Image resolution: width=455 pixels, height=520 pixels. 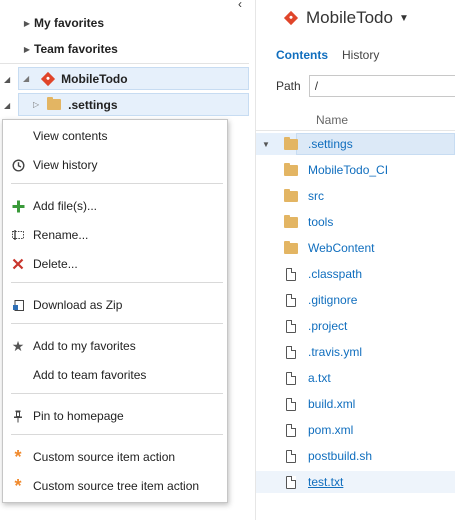 What do you see at coordinates (332, 120) in the screenshot?
I see `column-header-name: Name` at bounding box center [332, 120].